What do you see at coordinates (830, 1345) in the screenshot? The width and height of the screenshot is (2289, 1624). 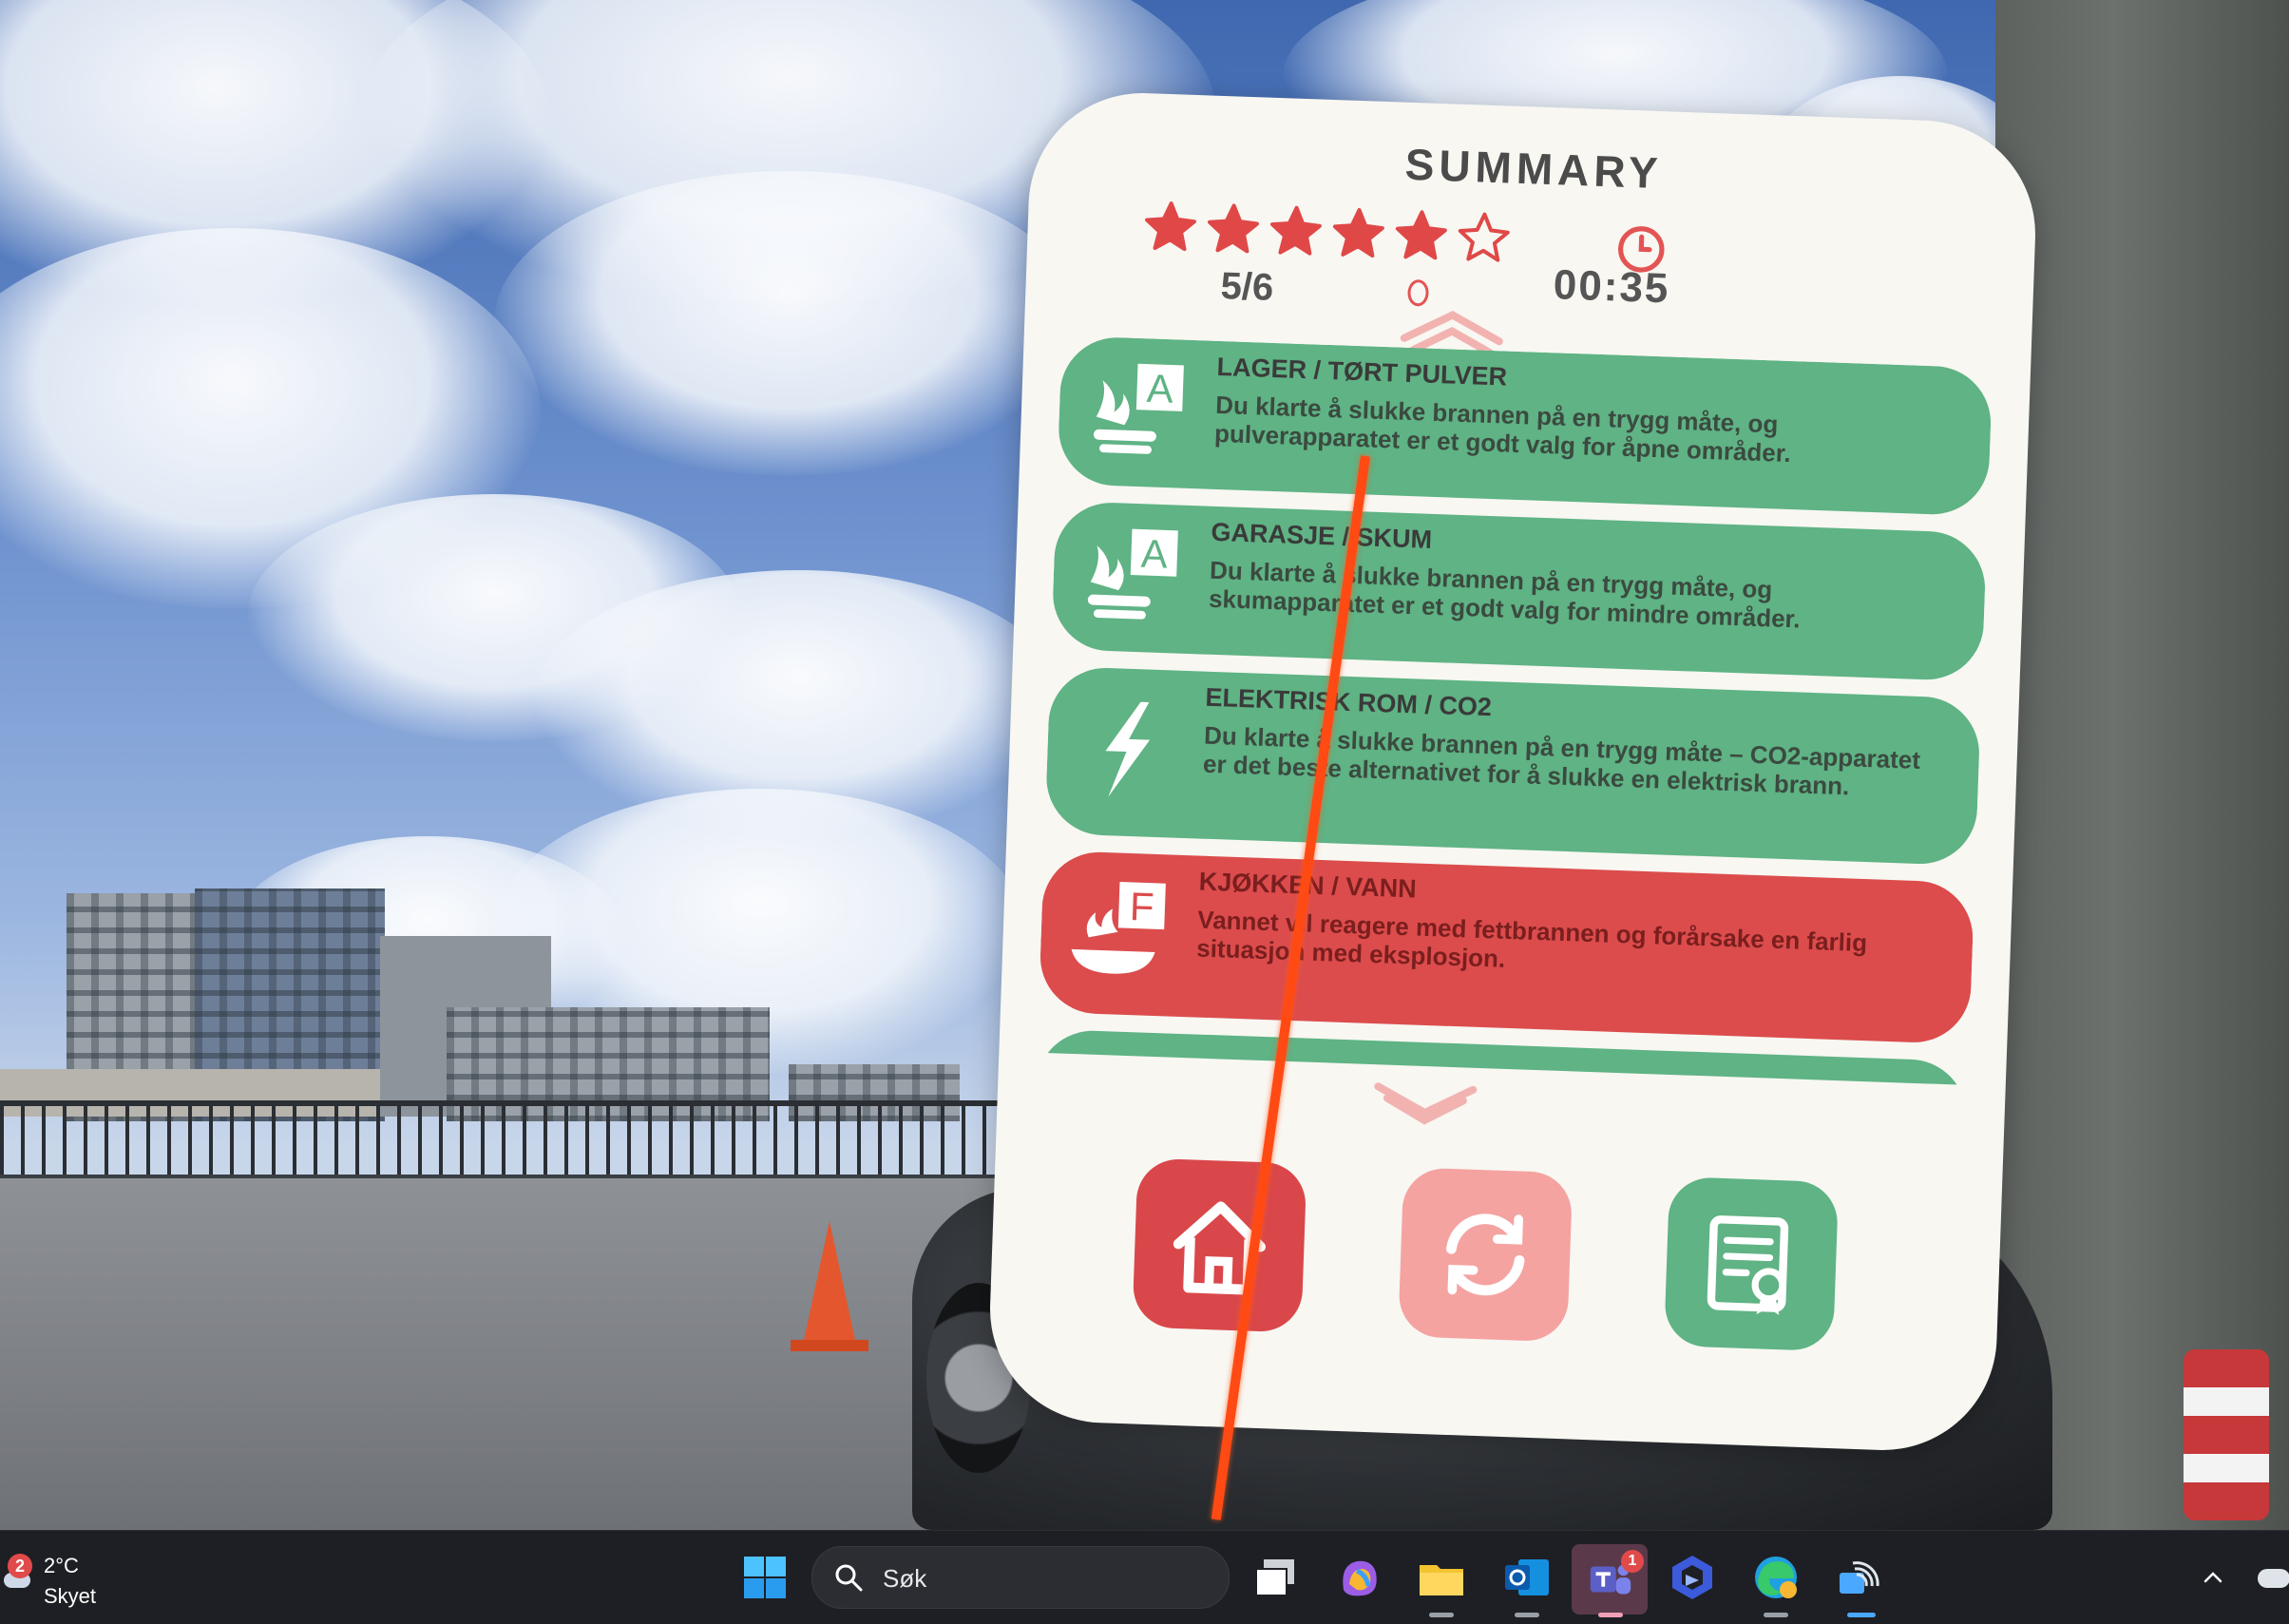 I see `traffic-cone-base` at bounding box center [830, 1345].